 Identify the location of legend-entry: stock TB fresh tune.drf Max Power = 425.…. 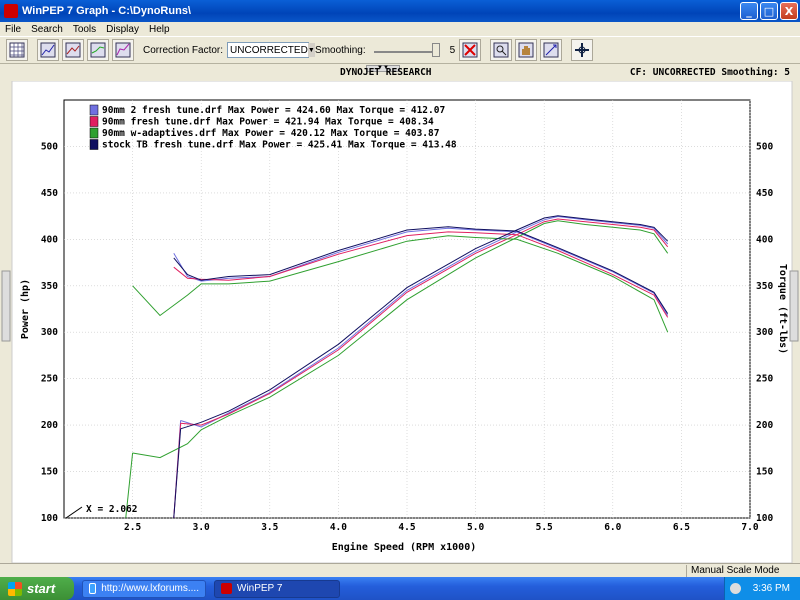
(279, 145).